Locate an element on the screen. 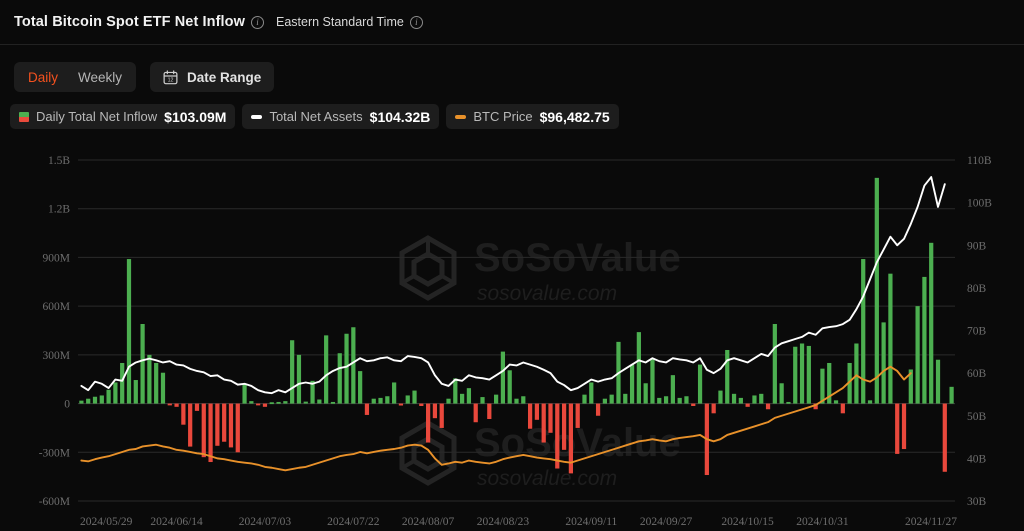 This screenshot has height=531, width=1024. date-range-button: 12 Date Range is located at coordinates (212, 77).